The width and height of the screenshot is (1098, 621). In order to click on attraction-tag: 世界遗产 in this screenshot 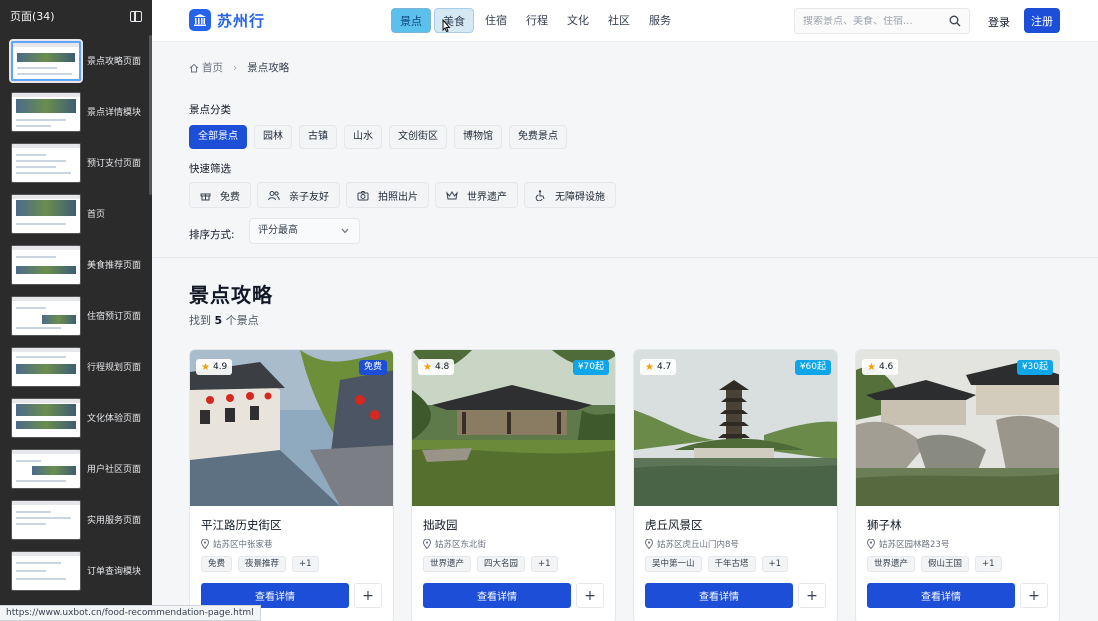, I will do `click(891, 564)`.